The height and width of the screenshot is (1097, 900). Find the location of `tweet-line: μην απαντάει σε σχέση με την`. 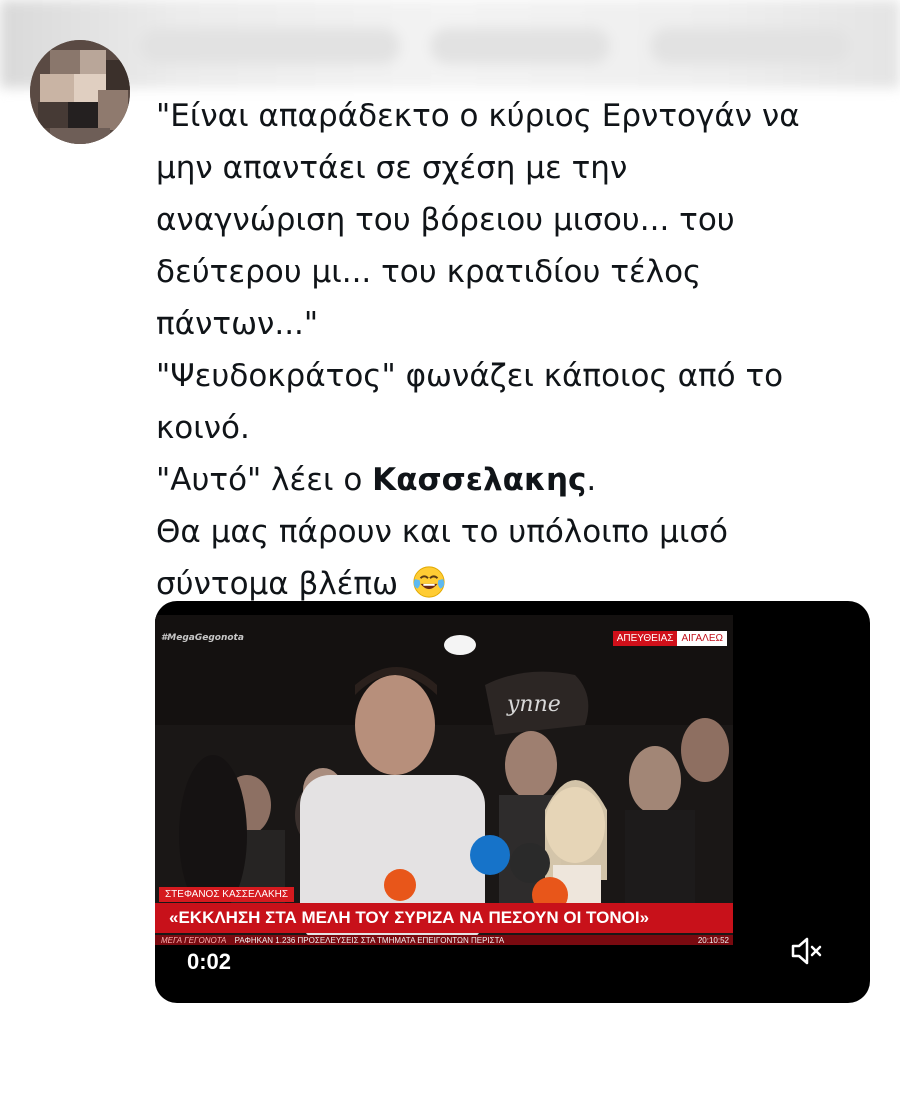

tweet-line: μην απαντάει σε σχέση με την is located at coordinates (392, 168).